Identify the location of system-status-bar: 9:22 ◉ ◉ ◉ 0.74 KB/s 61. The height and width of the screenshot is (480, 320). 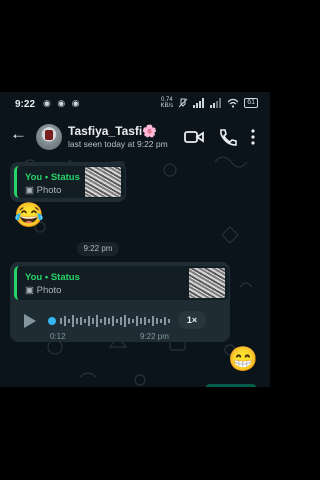
(135, 104).